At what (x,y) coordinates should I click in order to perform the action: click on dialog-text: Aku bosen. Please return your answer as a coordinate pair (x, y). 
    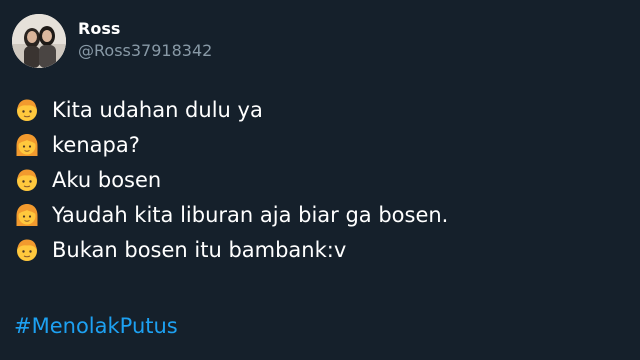
    Looking at the image, I should click on (107, 179).